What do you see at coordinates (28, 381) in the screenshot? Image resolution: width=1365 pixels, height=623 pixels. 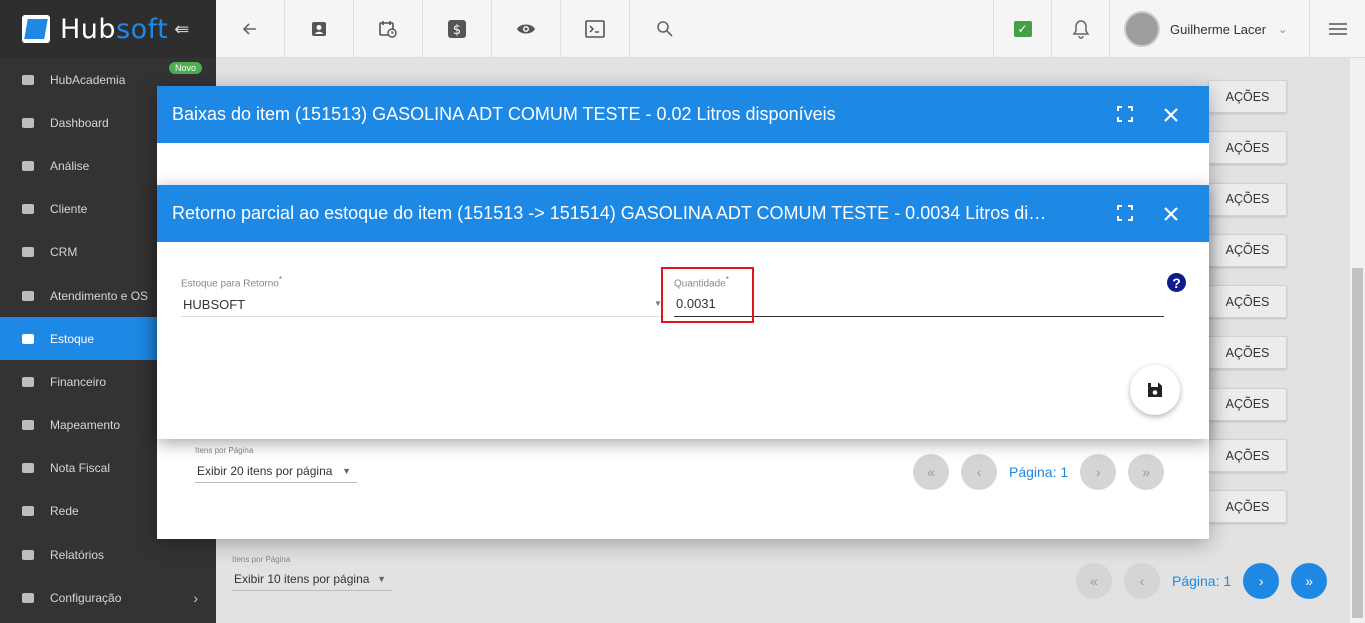 I see `money-icon` at bounding box center [28, 381].